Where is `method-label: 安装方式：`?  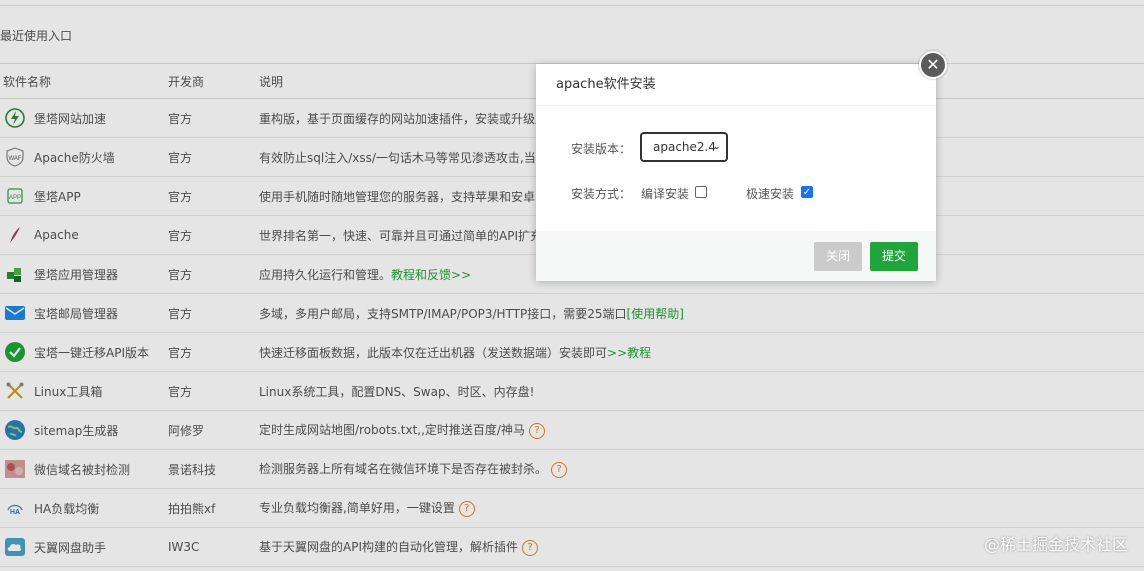 method-label: 安装方式： is located at coordinates (601, 194).